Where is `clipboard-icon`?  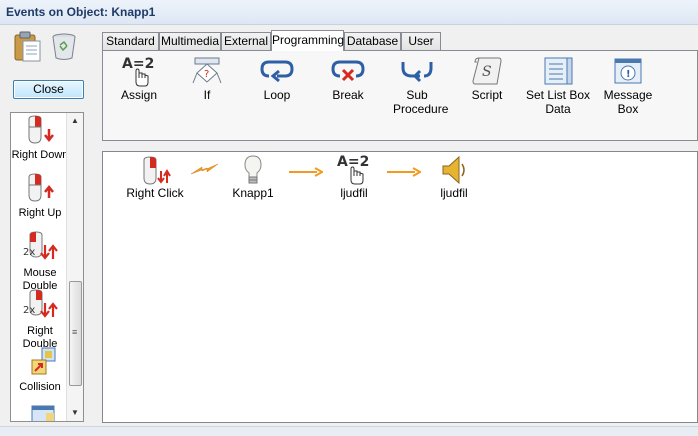
clipboard-icon is located at coordinates (27, 47).